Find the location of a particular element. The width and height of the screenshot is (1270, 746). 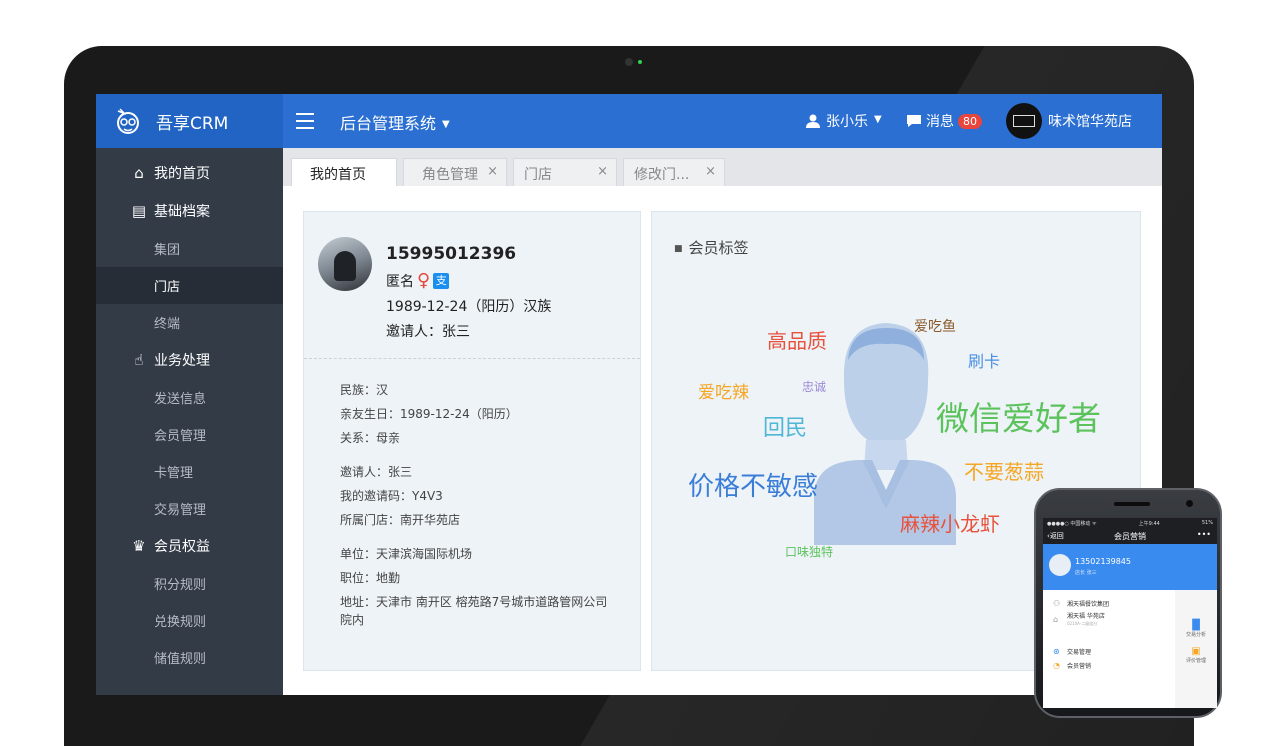

sidebar-item-group: 集团 is located at coordinates (189, 248).